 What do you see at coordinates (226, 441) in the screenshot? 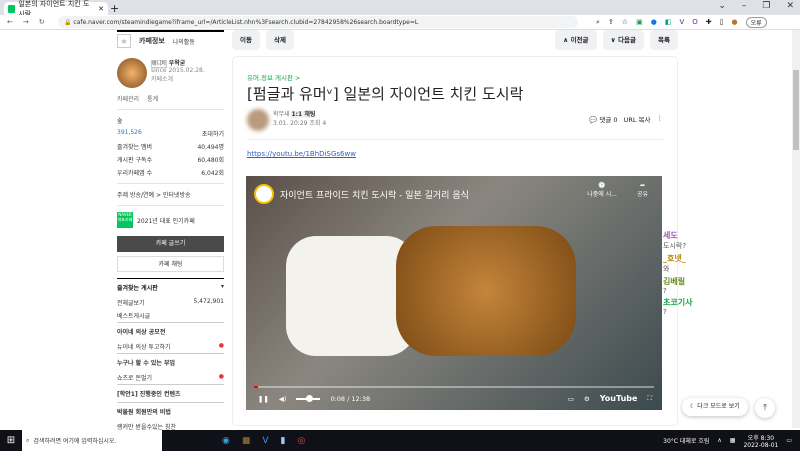
I see `edge-icon: ◉` at bounding box center [226, 441].